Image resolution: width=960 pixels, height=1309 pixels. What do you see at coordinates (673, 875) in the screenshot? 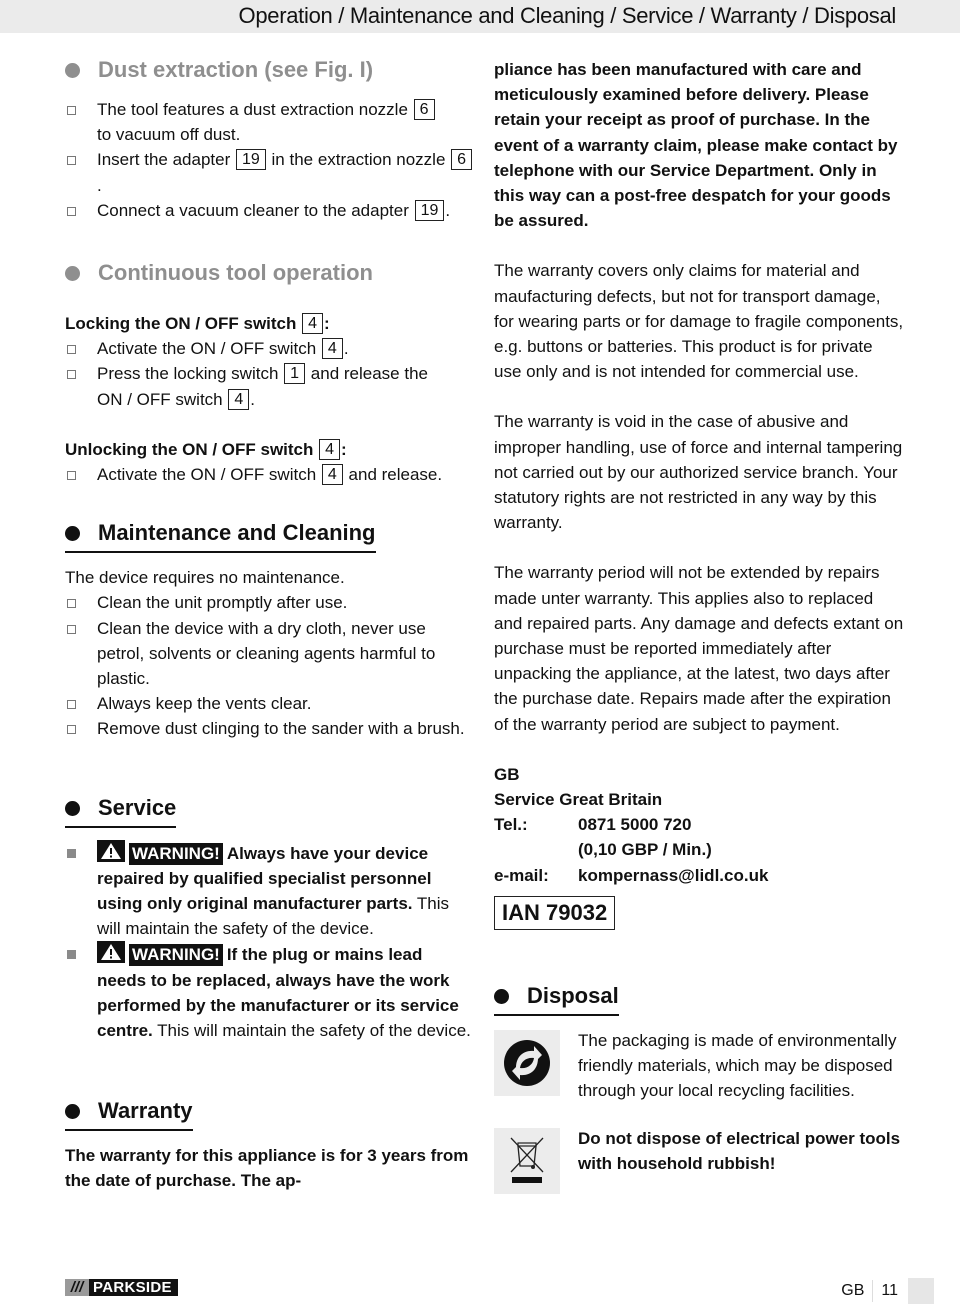
I see `contact-email-link: kompernass@lidl.co.uk` at bounding box center [673, 875].